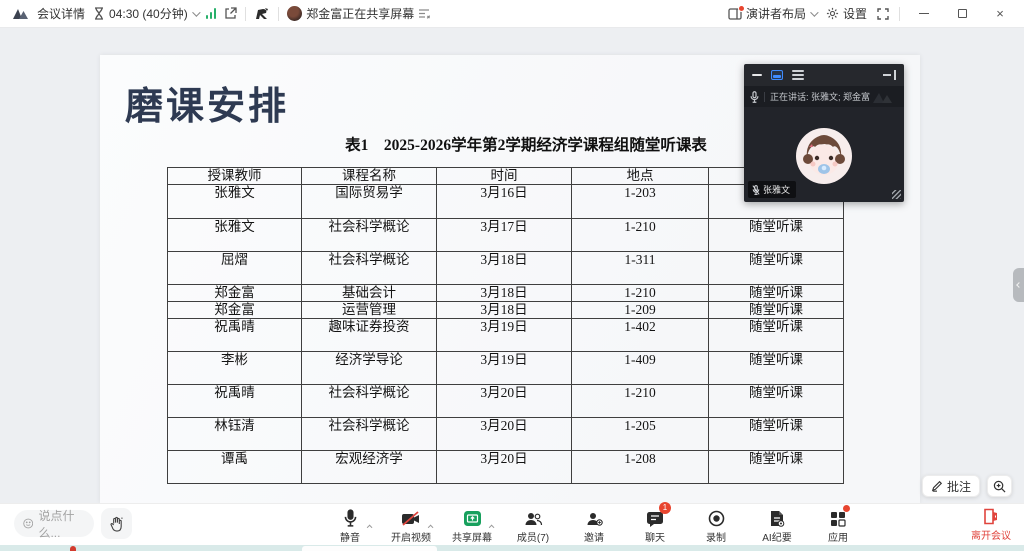 This screenshot has width=1024, height=551. I want to click on record-button: 录制, so click(716, 525).